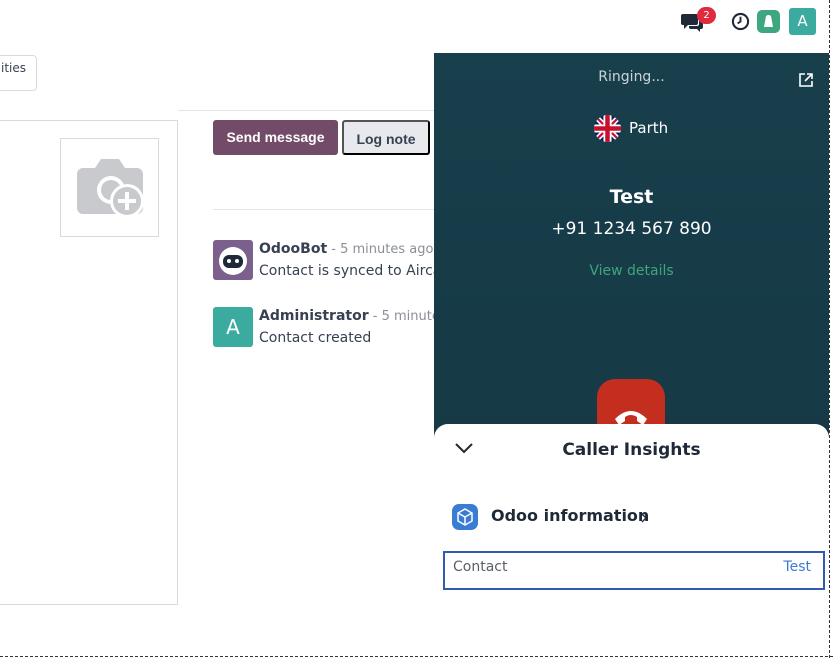 The height and width of the screenshot is (658, 833). I want to click on message-author: Administrator - 5 minutes ago, so click(346, 316).